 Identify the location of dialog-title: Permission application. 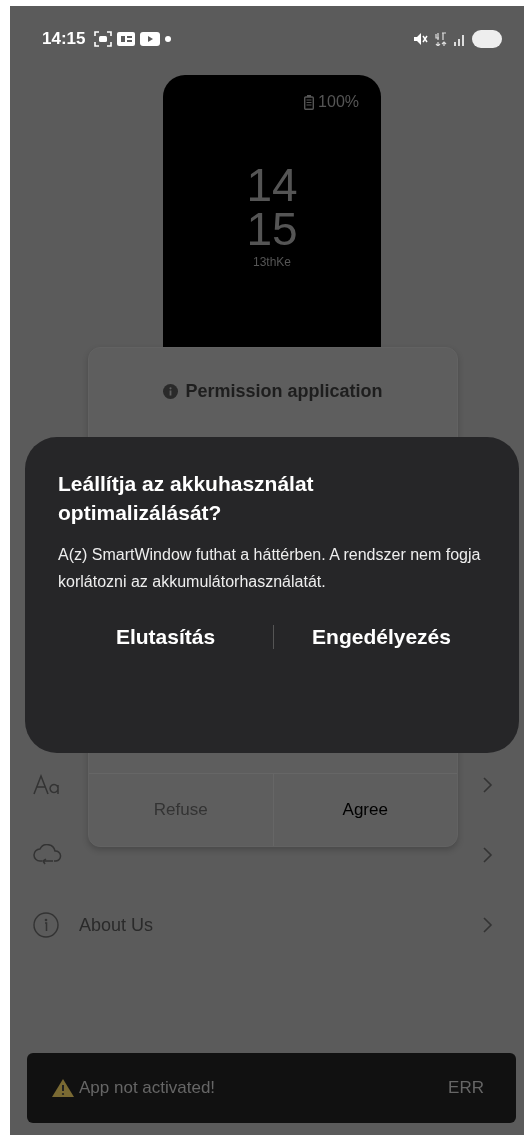
(284, 391).